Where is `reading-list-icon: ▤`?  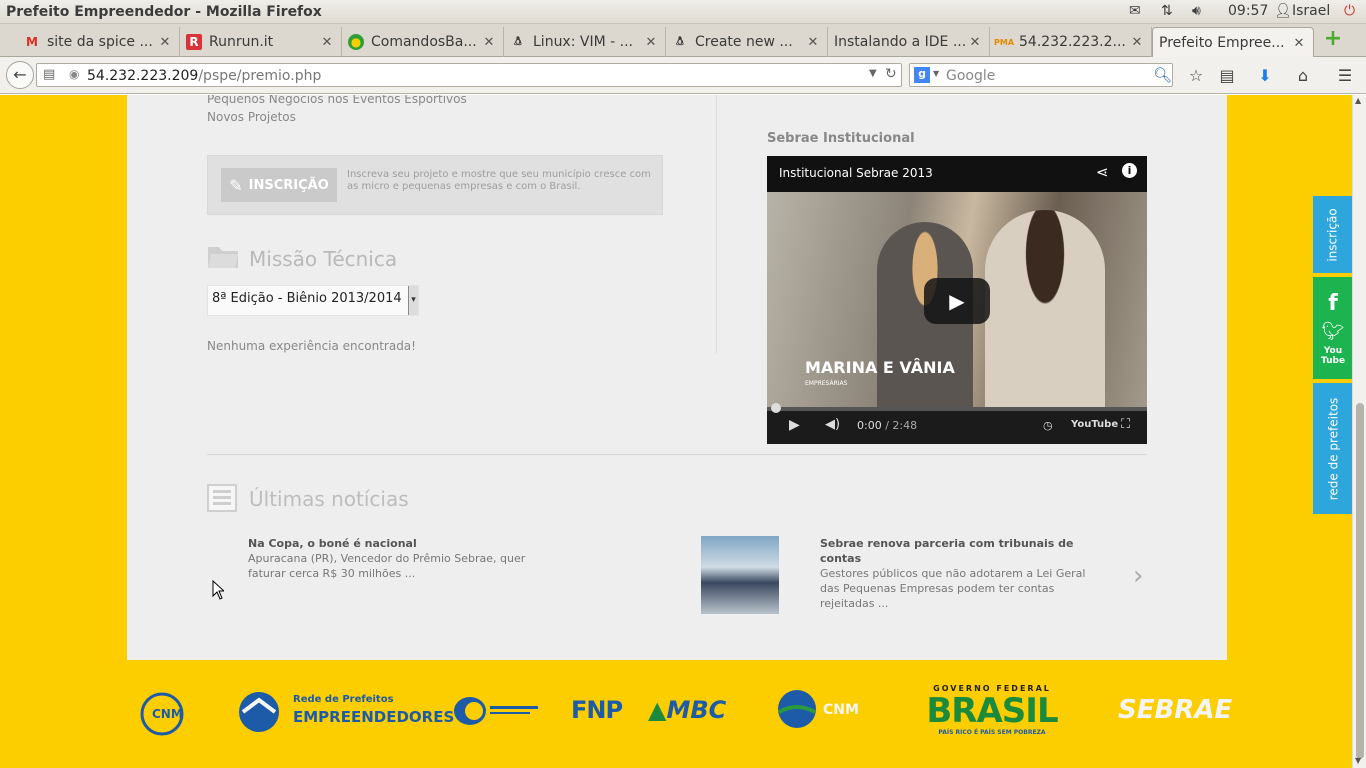 reading-list-icon: ▤ is located at coordinates (1227, 76).